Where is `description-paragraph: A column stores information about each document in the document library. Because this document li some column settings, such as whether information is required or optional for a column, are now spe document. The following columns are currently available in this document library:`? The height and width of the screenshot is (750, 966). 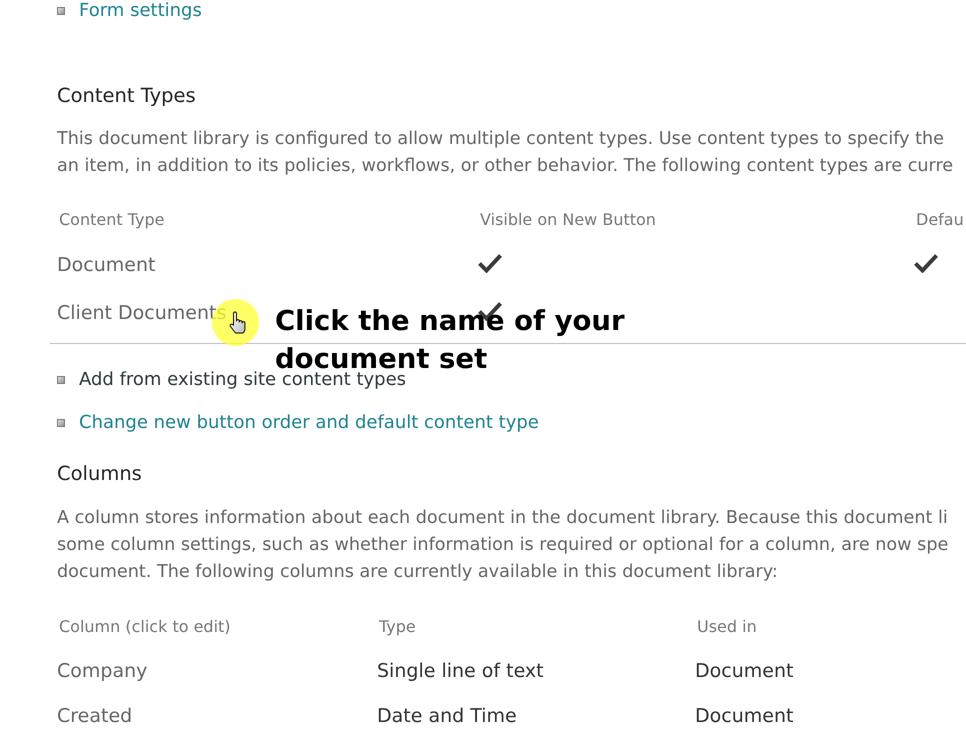
description-paragraph: A column stores information about each document in the document library. Because this document li some column settings, such as whether information is required or optional for a column, are now spe document. The following columns are currently available in this document library: is located at coordinates (503, 545).